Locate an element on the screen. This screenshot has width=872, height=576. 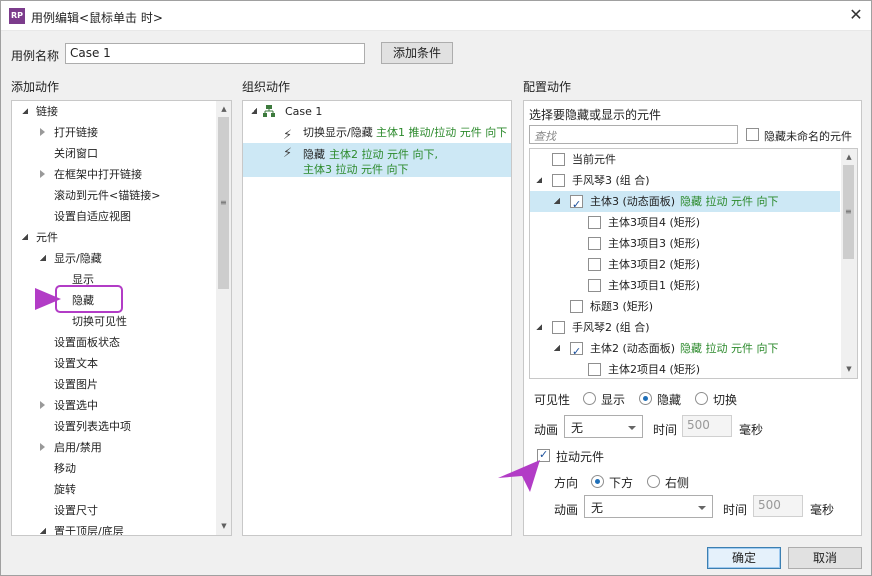
title-bar: RP 用例编辑<鼠标单击 时> ✕ is located at coordinates (436, 16).